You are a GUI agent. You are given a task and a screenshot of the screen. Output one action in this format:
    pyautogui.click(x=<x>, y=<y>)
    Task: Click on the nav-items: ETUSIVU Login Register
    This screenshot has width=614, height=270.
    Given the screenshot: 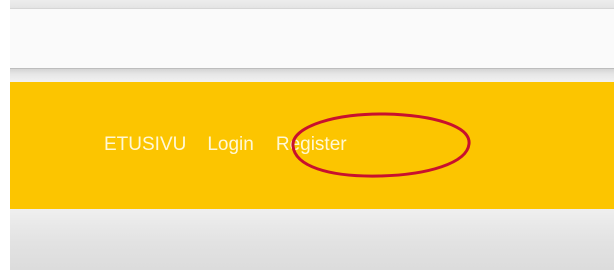 What is the action you would take?
    pyautogui.click(x=225, y=145)
    